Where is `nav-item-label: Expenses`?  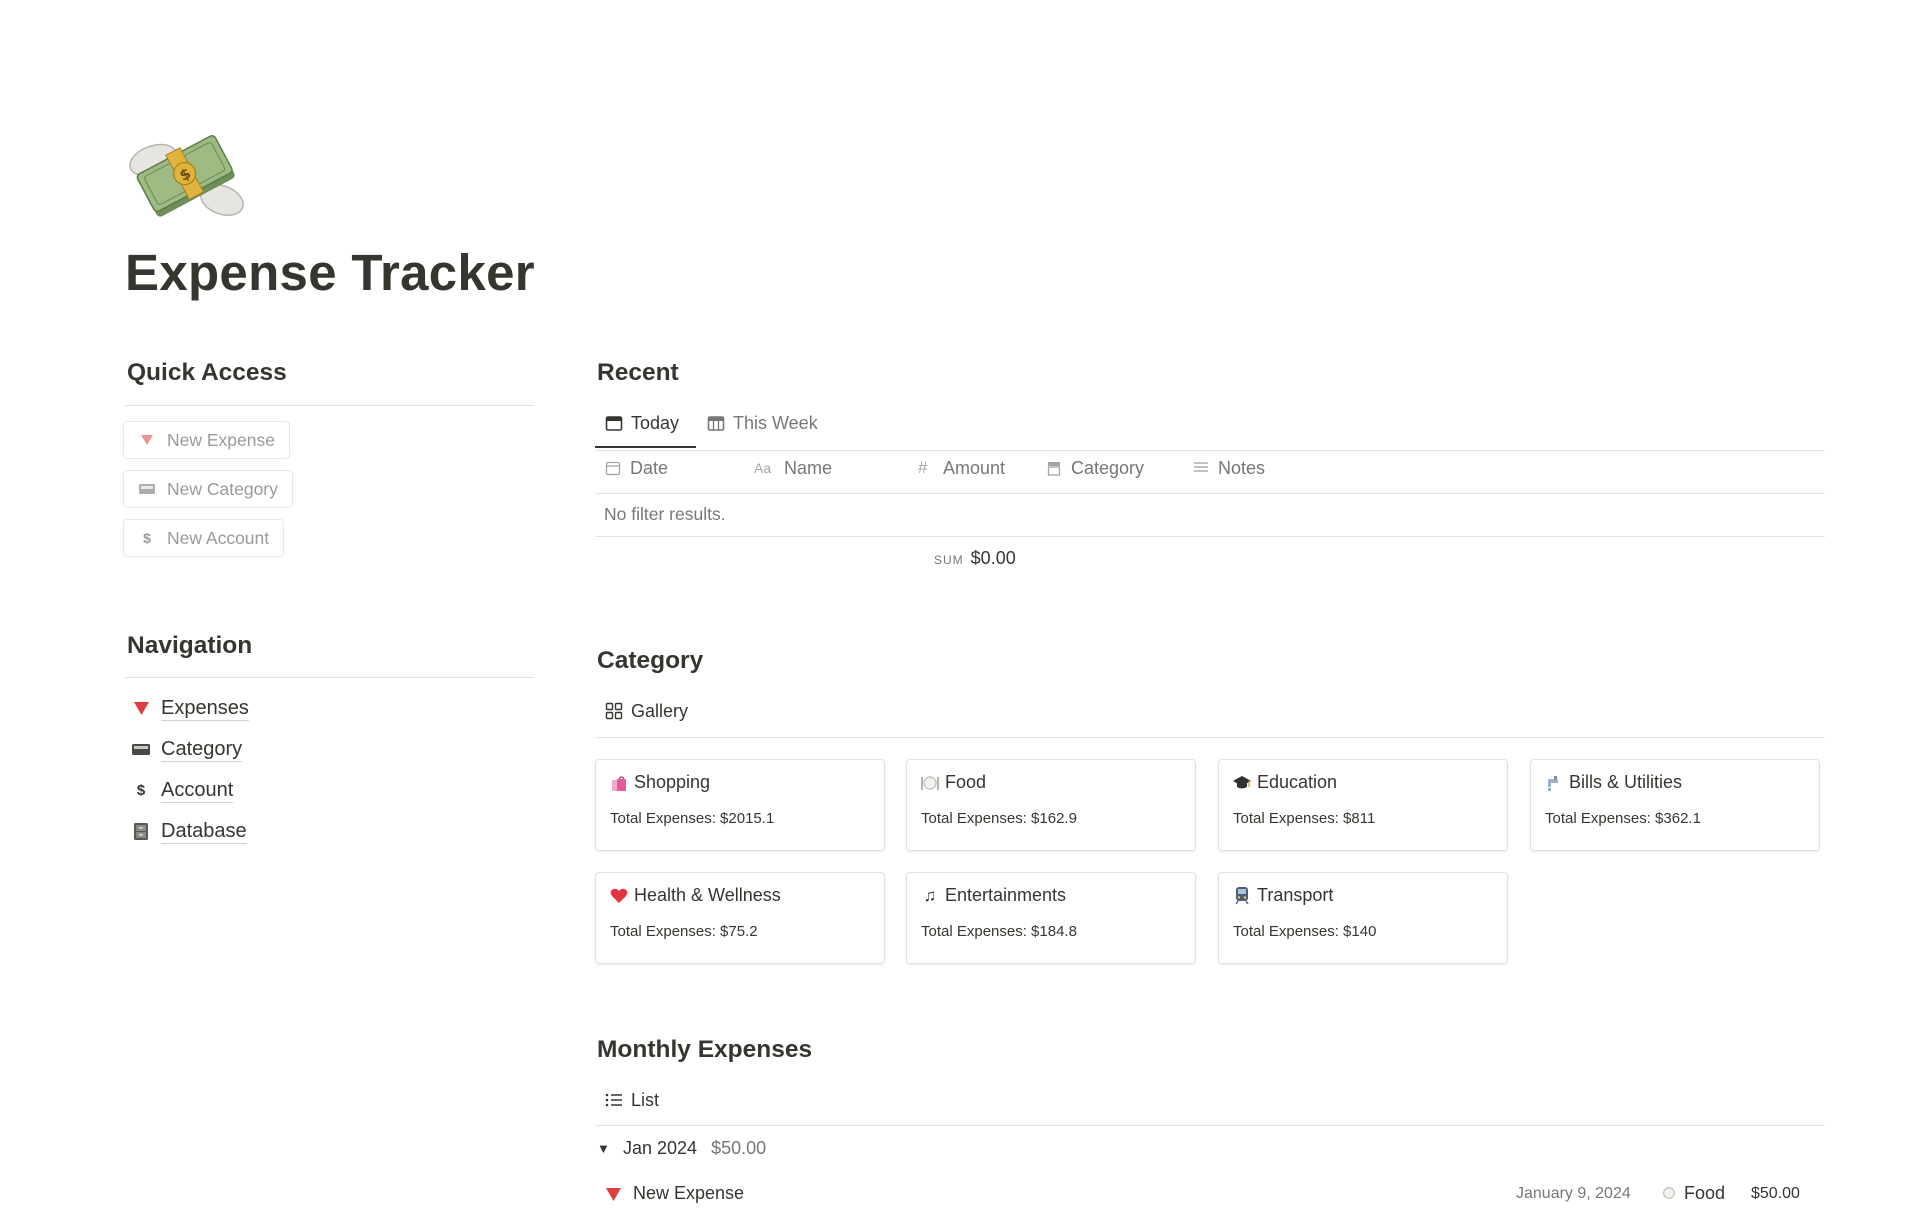
nav-item-label: Expenses is located at coordinates (205, 708).